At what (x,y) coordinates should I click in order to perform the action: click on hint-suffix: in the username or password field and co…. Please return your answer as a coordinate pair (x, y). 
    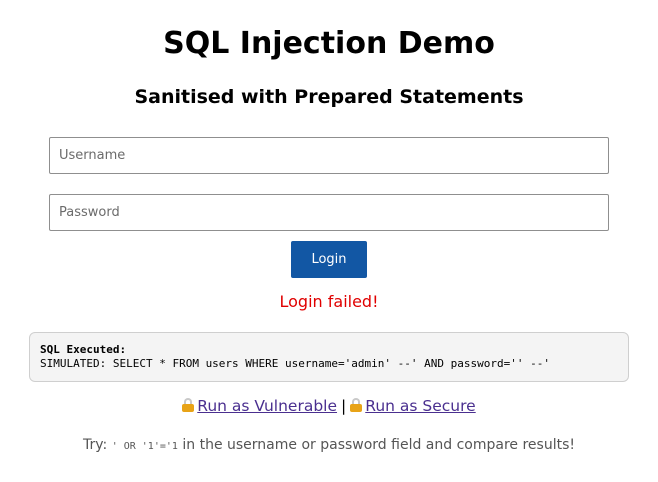
    Looking at the image, I should click on (378, 445).